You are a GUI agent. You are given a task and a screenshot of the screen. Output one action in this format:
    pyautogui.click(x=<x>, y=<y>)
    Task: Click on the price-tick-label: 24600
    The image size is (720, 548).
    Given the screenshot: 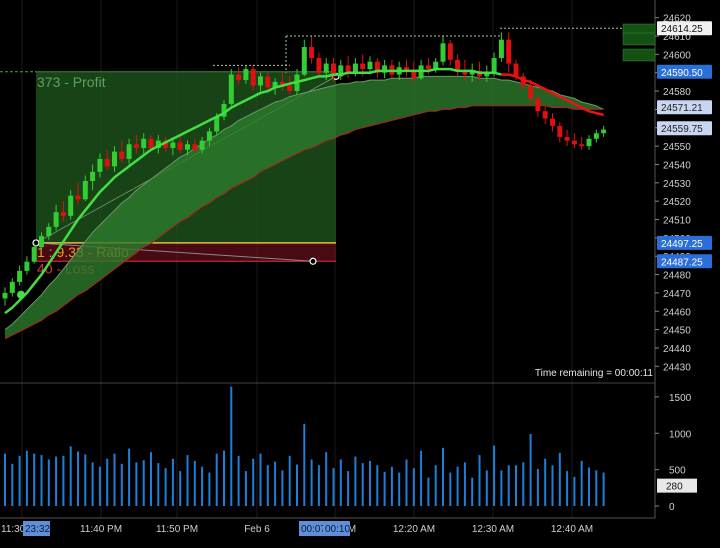 What is the action you would take?
    pyautogui.click(x=677, y=55)
    